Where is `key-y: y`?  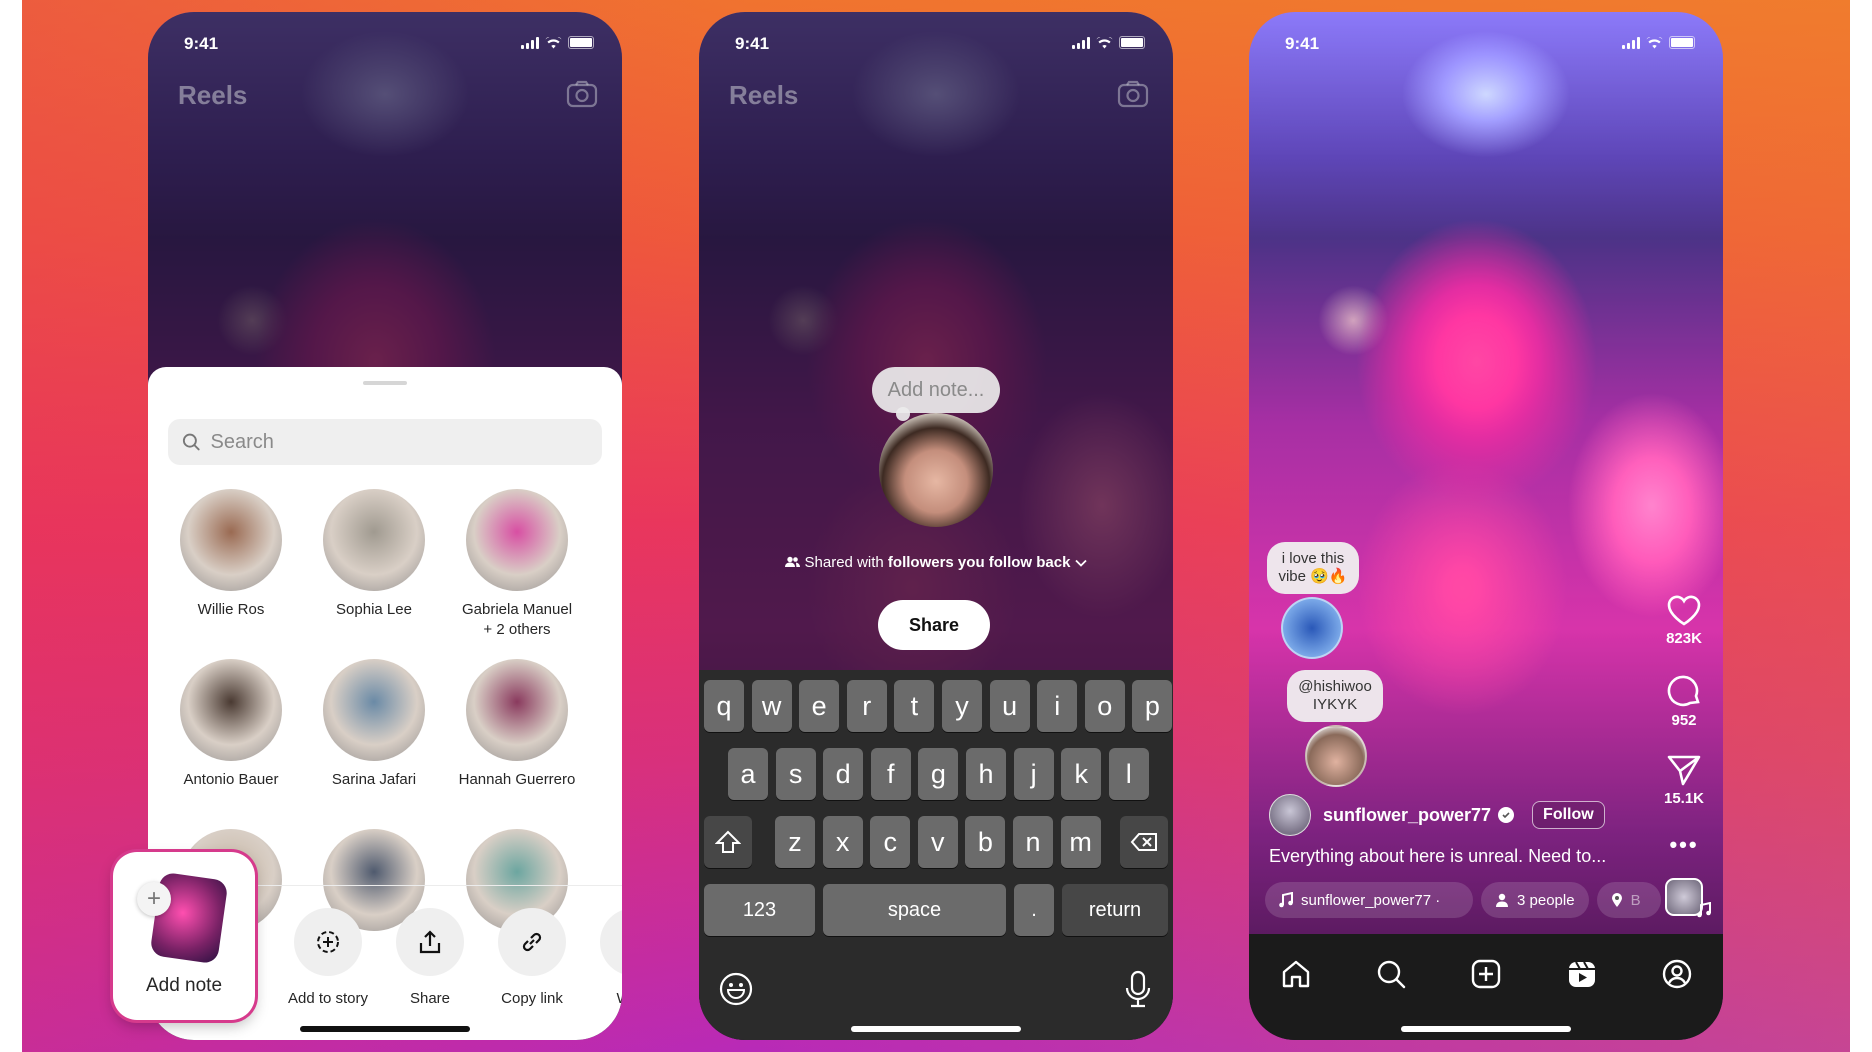 key-y: y is located at coordinates (962, 706).